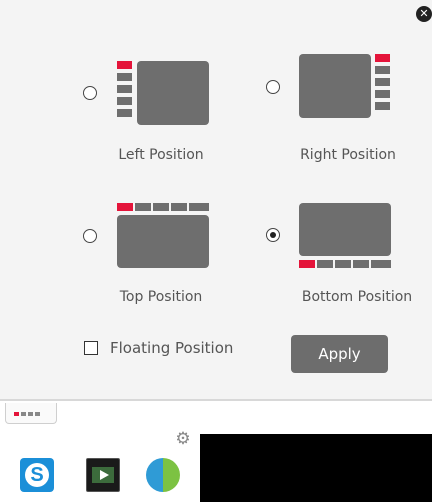 This screenshot has width=432, height=502. What do you see at coordinates (316, 468) in the screenshot?
I see `desktop-background` at bounding box center [316, 468].